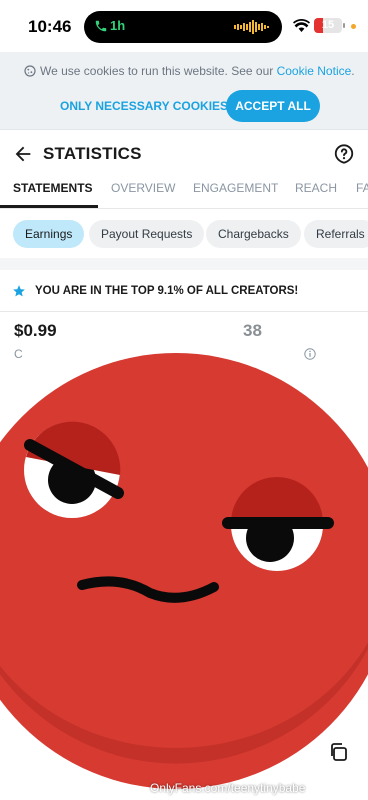 The height and width of the screenshot is (800, 368). What do you see at coordinates (251, 27) in the screenshot?
I see `audio-wave-icon` at bounding box center [251, 27].